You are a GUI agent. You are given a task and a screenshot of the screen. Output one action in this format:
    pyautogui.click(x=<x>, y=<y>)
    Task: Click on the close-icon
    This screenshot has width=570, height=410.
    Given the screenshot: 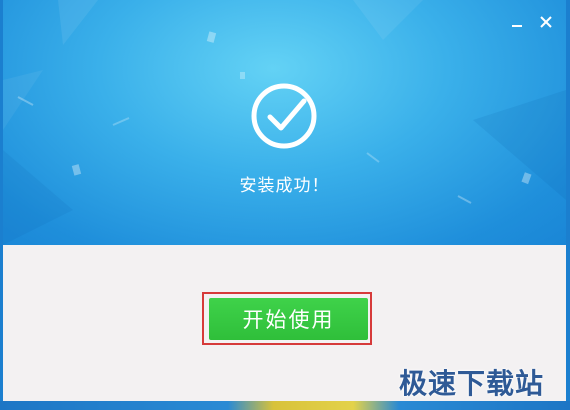 What is the action you would take?
    pyautogui.click(x=546, y=22)
    